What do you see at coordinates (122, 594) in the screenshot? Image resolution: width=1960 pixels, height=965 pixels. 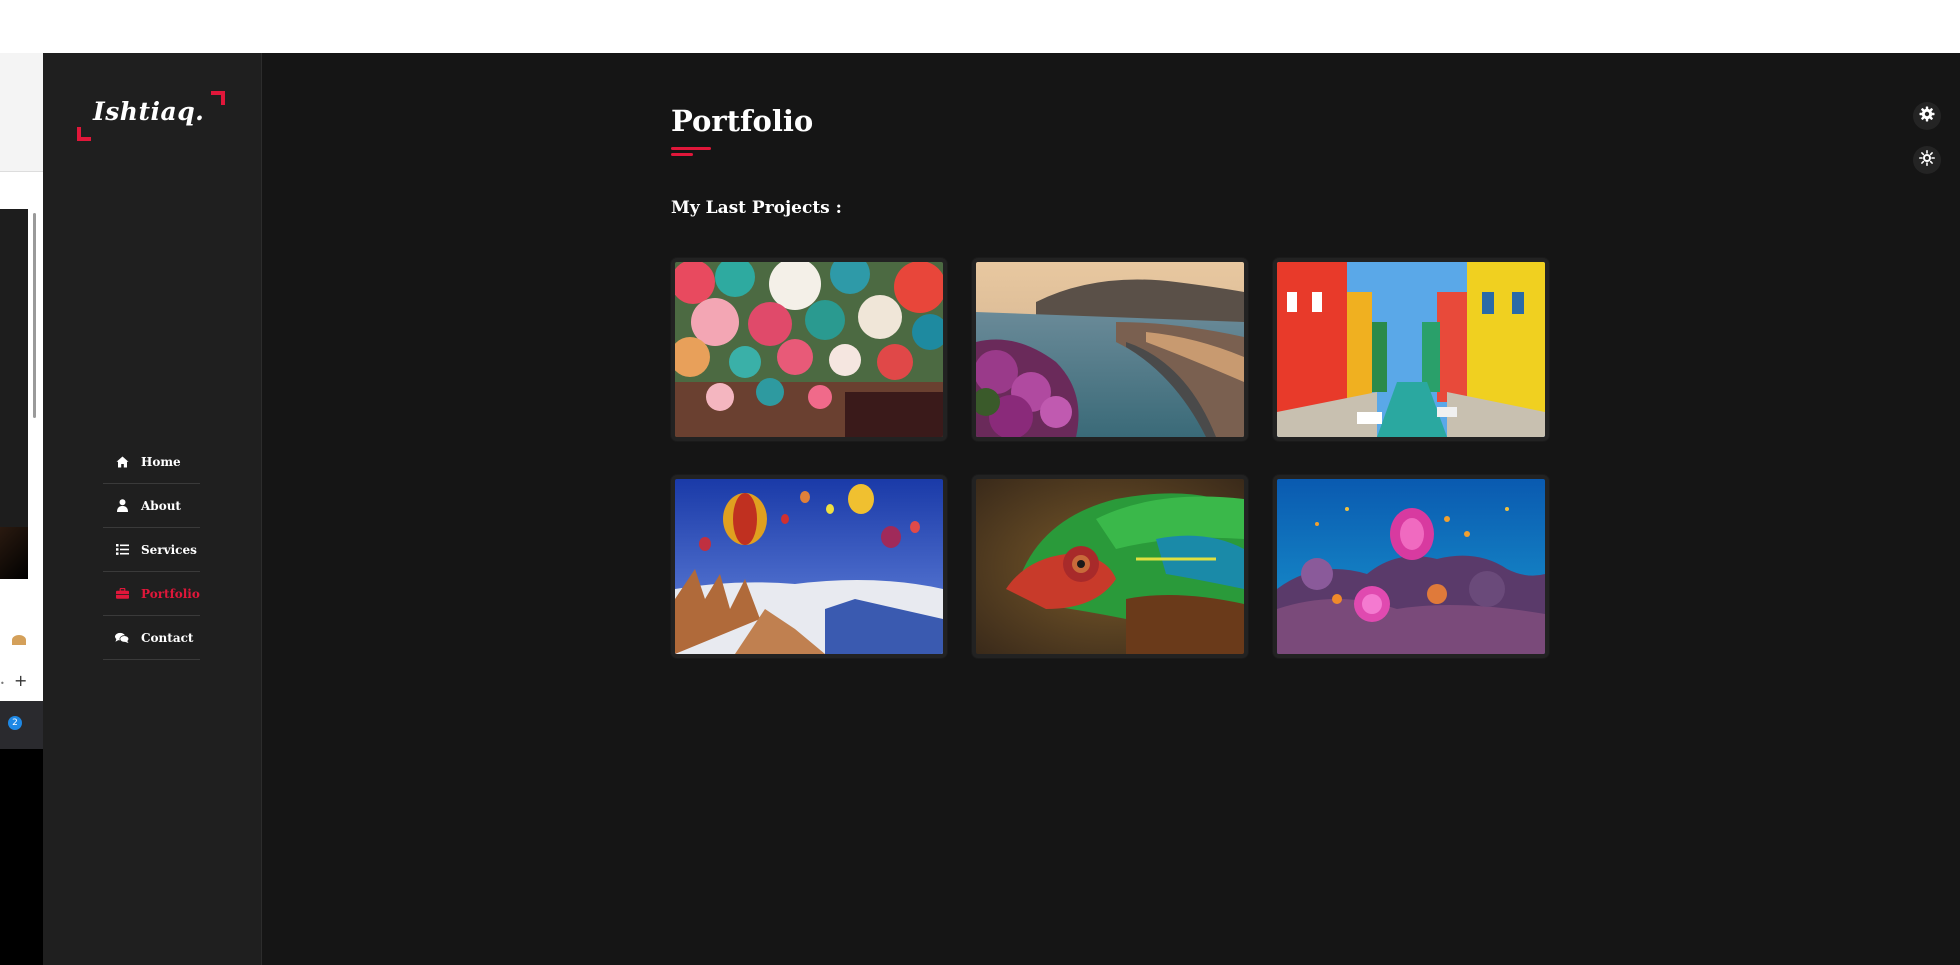 I see `briefcase-icon` at bounding box center [122, 594].